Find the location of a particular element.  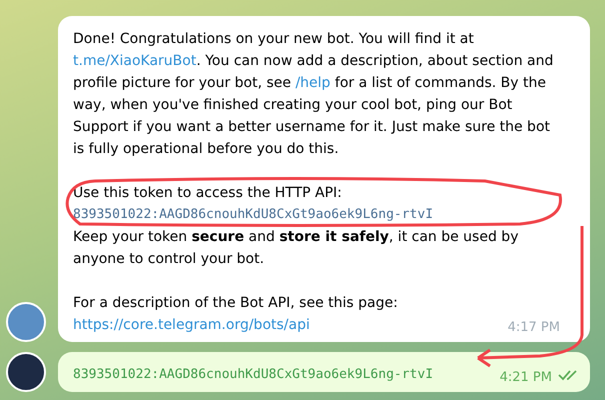

message-time: 4:17 PM is located at coordinates (534, 327).